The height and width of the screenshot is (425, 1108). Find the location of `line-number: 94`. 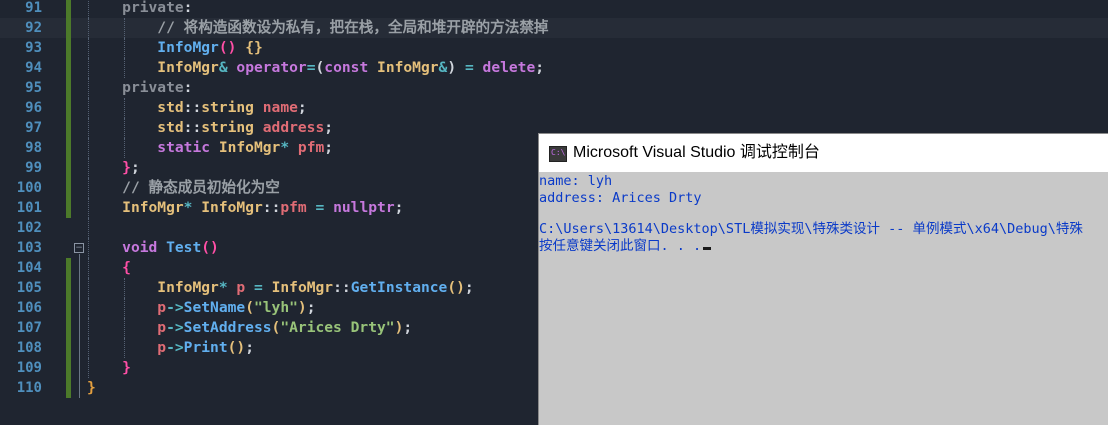

line-number: 94 is located at coordinates (33, 68).